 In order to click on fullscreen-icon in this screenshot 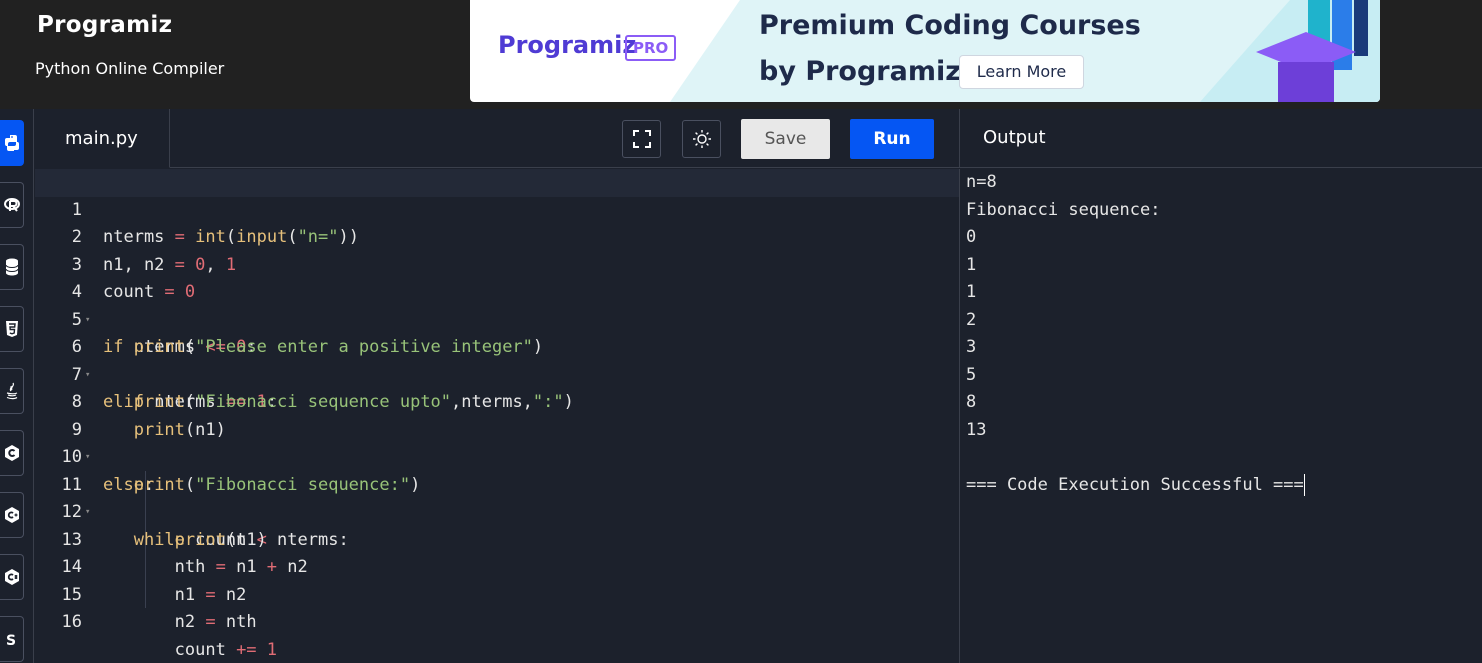, I will do `click(641, 139)`.